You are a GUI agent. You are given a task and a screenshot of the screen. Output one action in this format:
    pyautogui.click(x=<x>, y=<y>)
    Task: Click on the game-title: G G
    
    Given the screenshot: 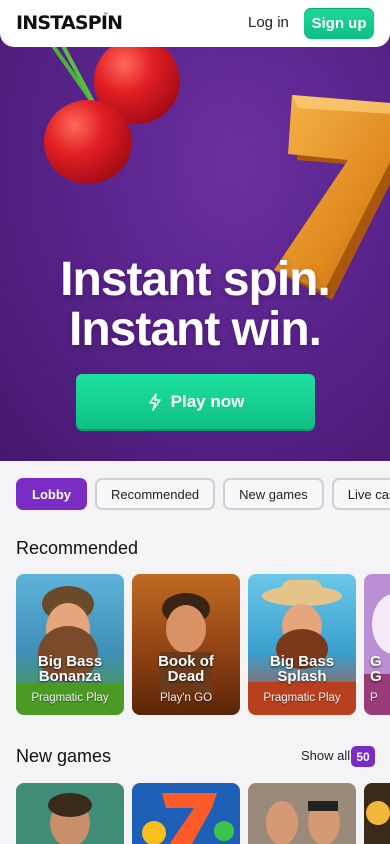 What is the action you would take?
    pyautogui.click(x=377, y=669)
    